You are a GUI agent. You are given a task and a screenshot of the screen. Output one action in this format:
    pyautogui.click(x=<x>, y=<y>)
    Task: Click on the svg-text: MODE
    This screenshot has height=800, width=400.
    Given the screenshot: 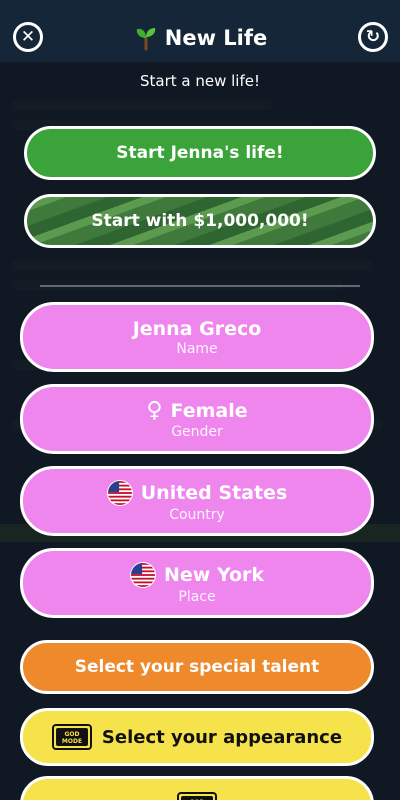 What is the action you would take?
    pyautogui.click(x=72, y=741)
    